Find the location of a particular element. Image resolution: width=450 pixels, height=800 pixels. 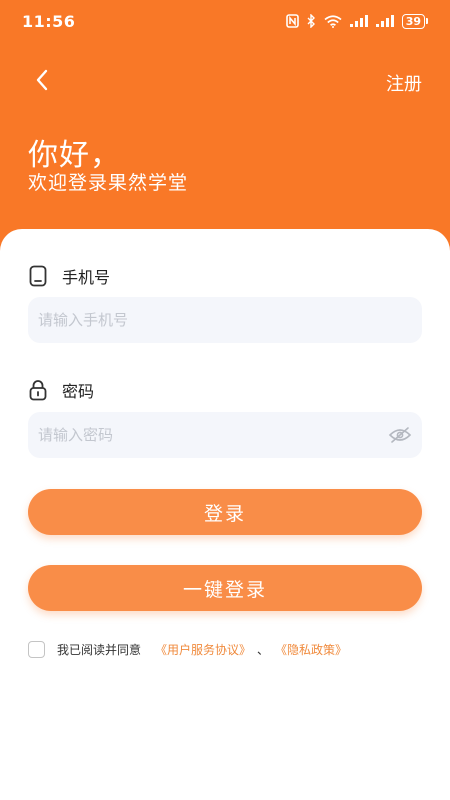

password-input is located at coordinates (194, 435).